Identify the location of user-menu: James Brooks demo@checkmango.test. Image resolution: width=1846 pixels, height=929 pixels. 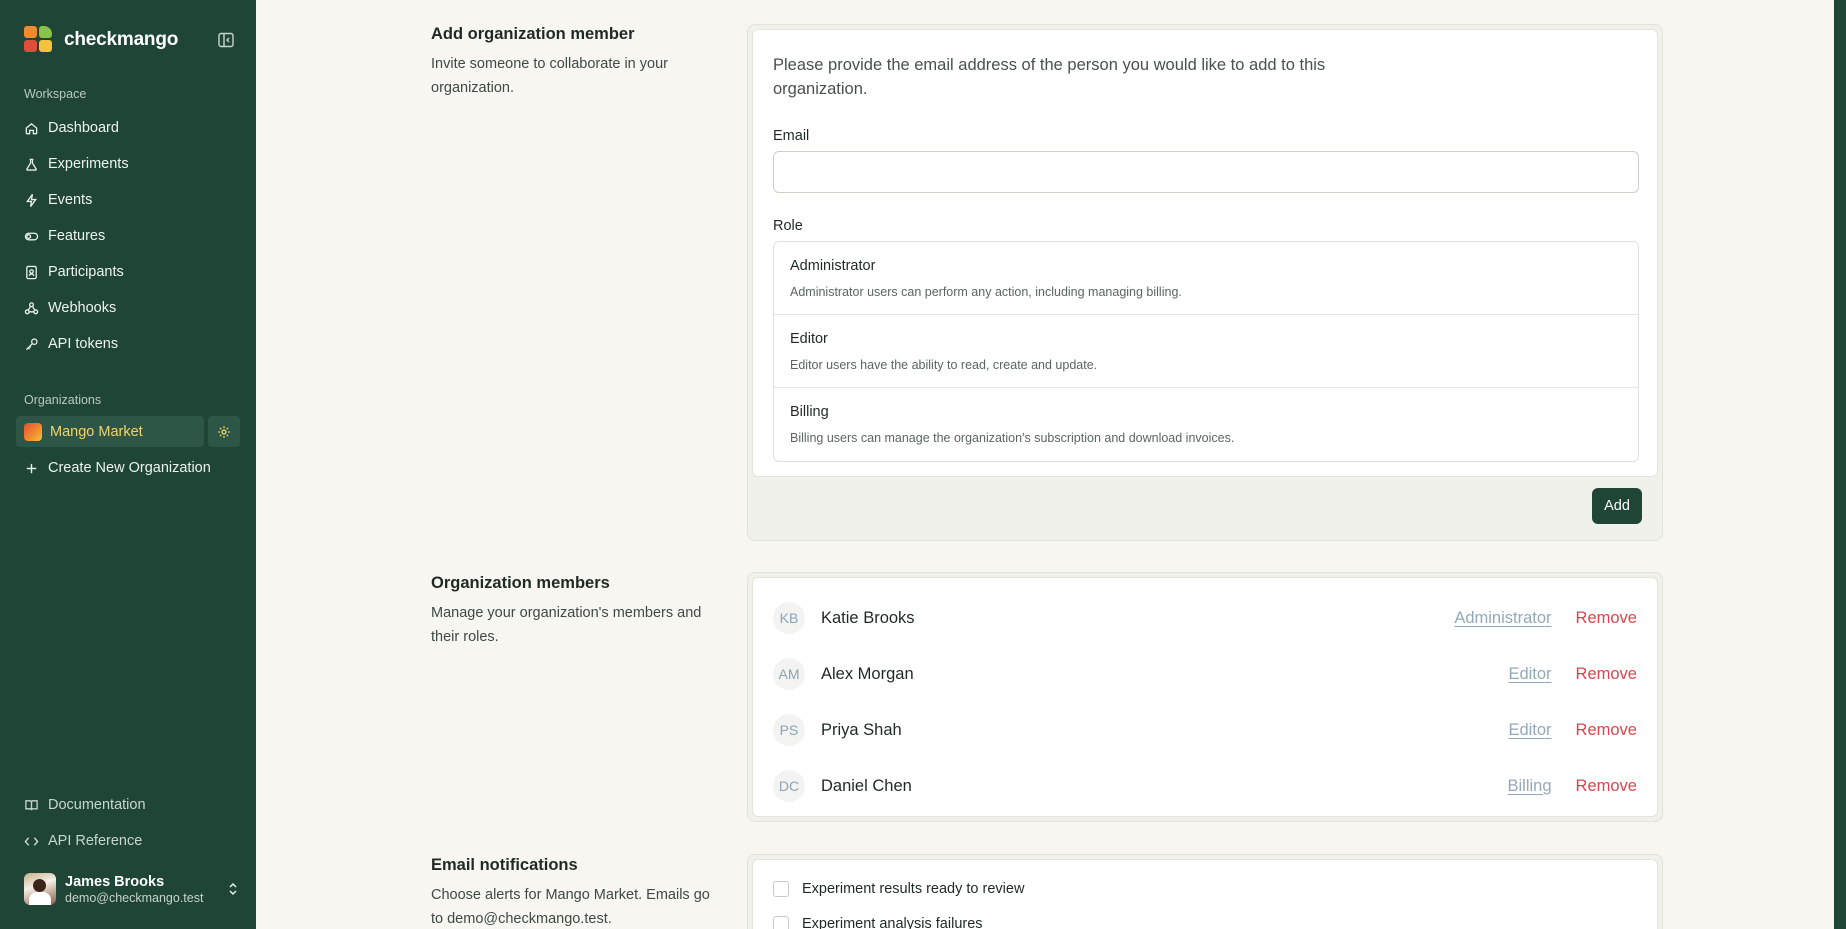
(132, 889).